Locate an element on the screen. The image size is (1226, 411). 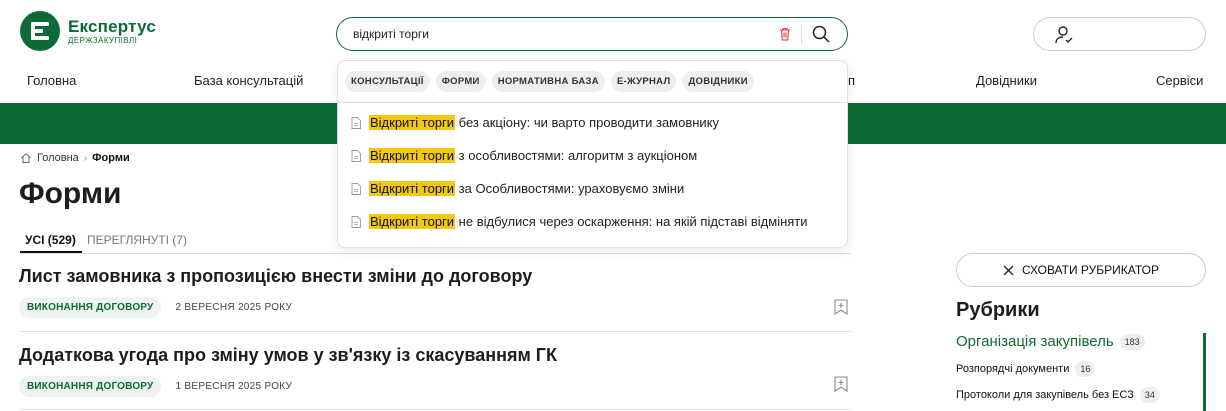
search-input is located at coordinates (553, 34).